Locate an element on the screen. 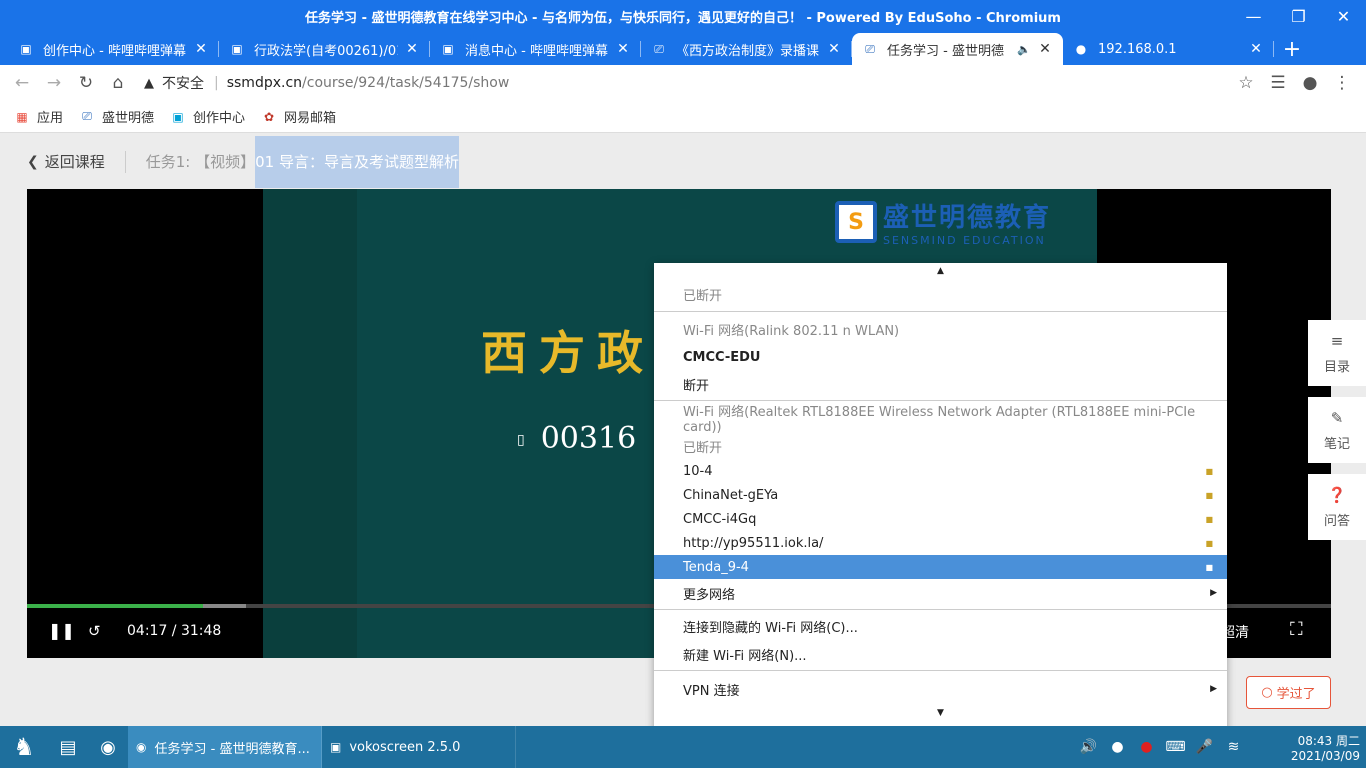  qa-button: ❓ 问答 is located at coordinates (1337, 507).